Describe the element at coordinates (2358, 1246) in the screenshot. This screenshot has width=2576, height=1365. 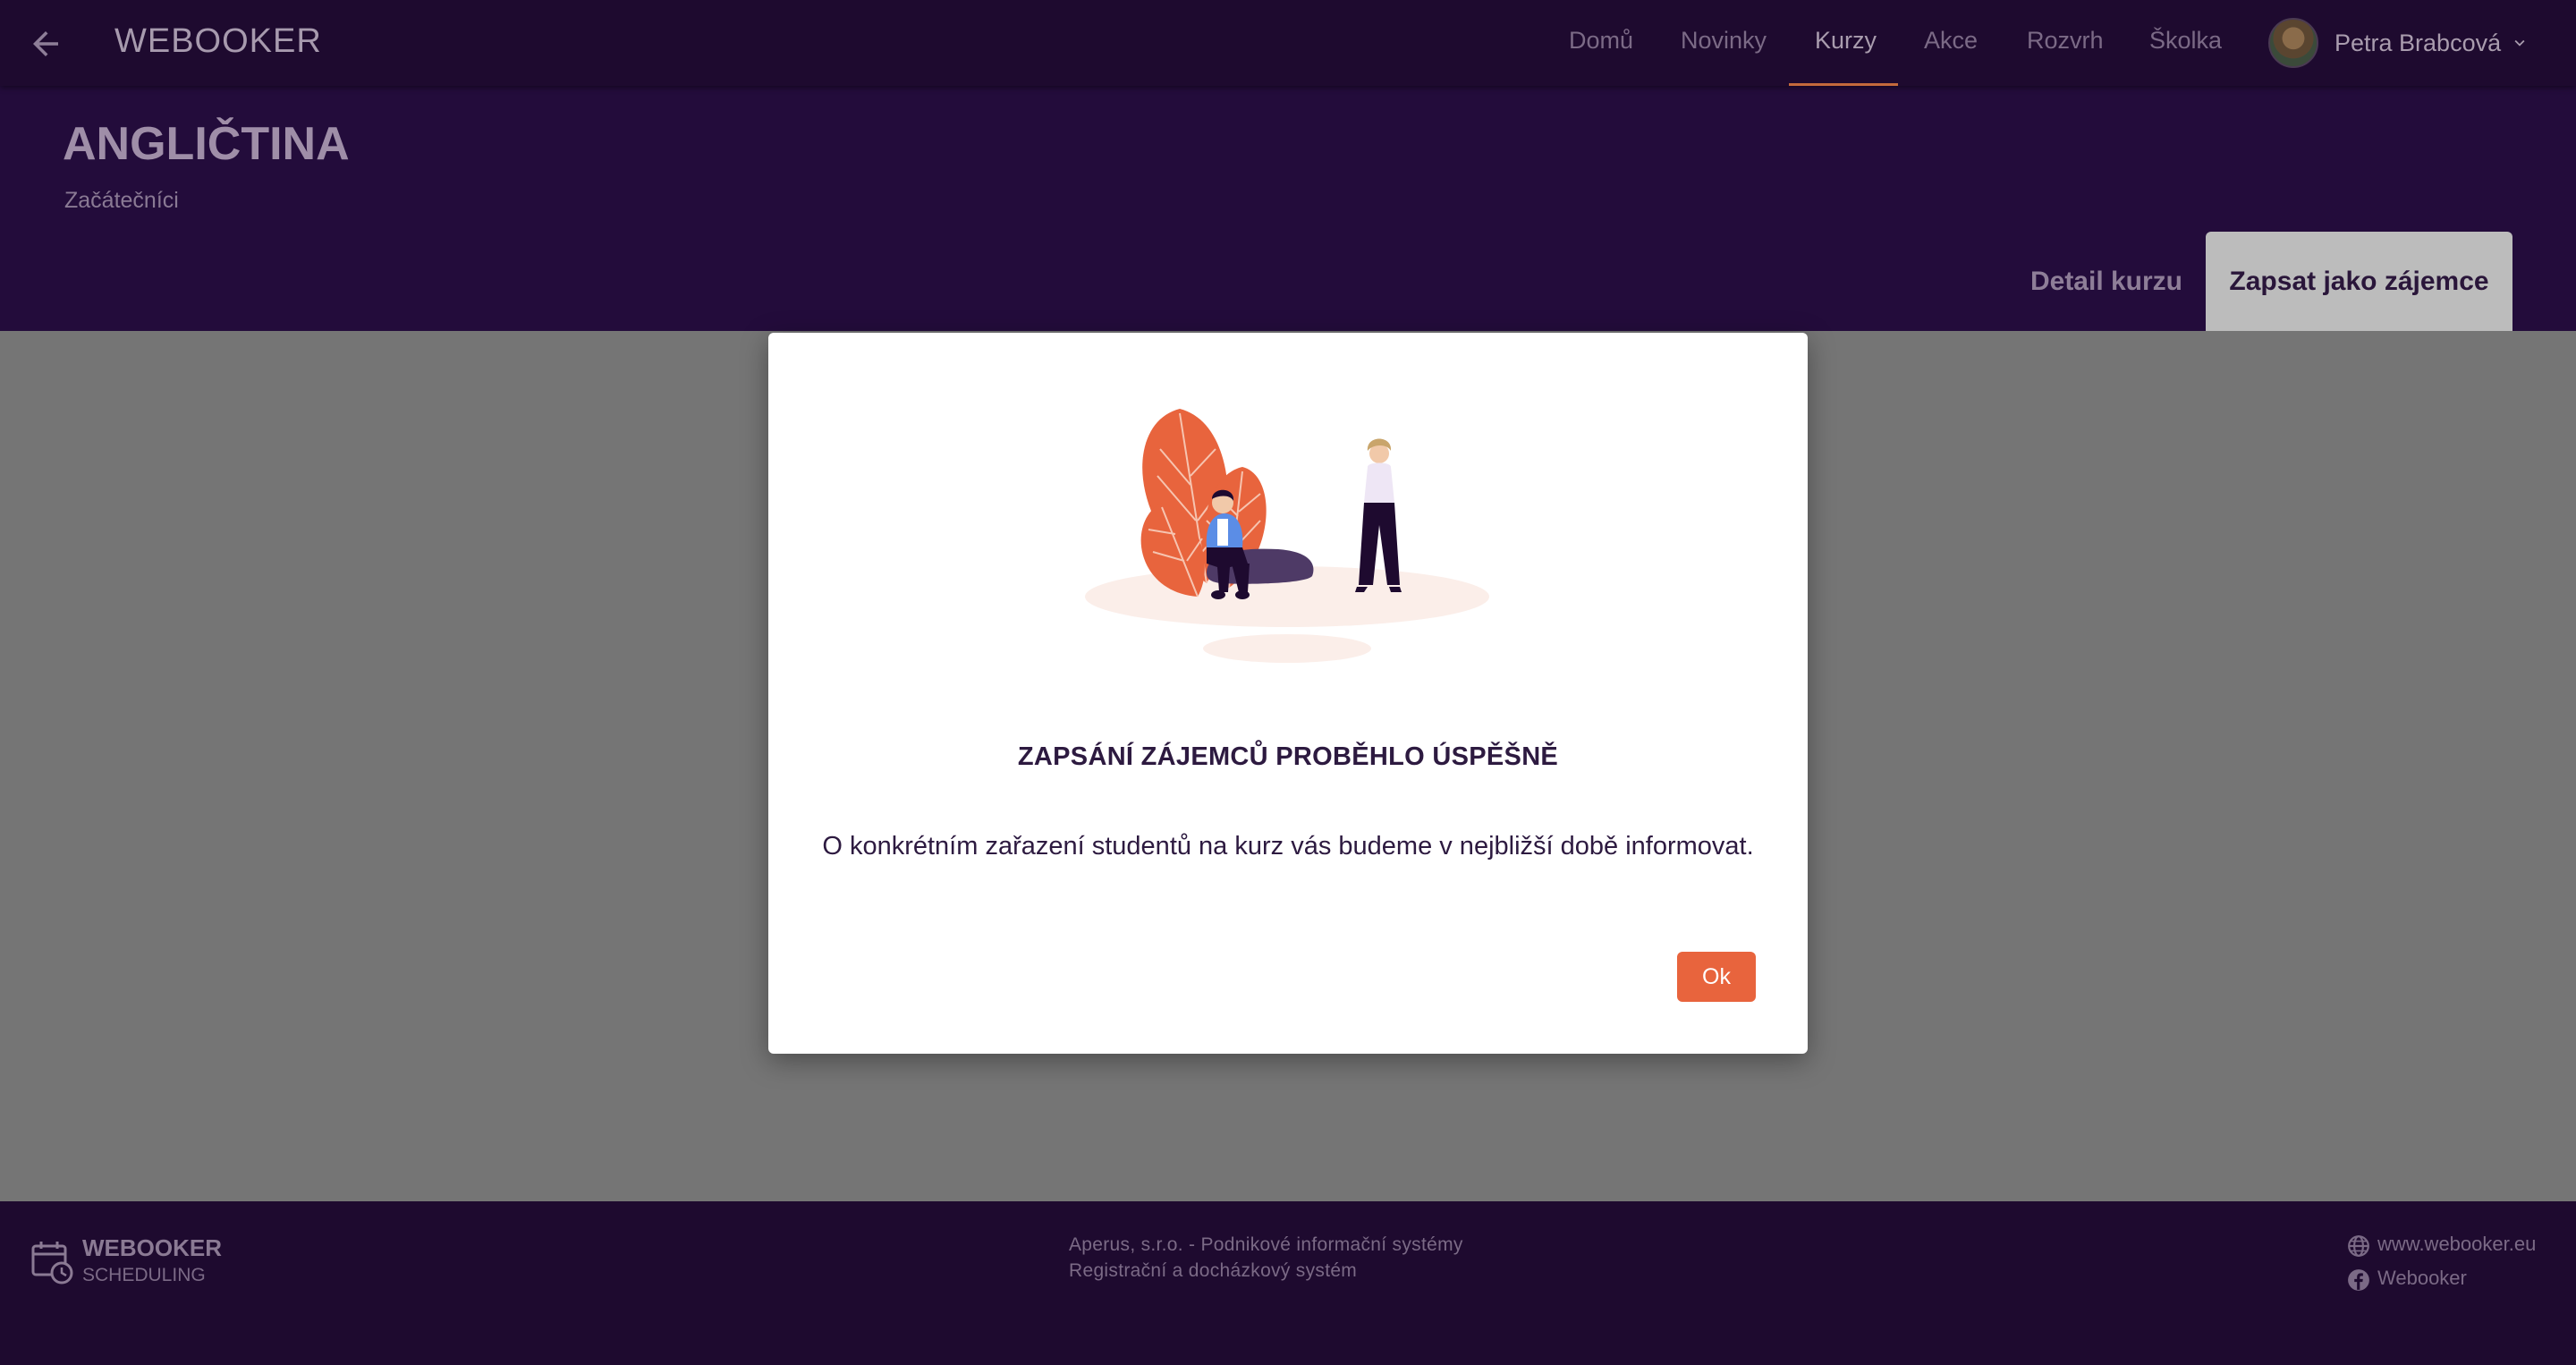
I see `globe-icon` at that location.